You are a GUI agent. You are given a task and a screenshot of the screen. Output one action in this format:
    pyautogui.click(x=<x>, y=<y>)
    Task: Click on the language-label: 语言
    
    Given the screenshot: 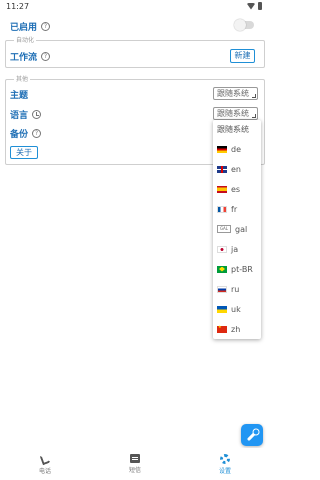 What is the action you would take?
    pyautogui.click(x=19, y=116)
    